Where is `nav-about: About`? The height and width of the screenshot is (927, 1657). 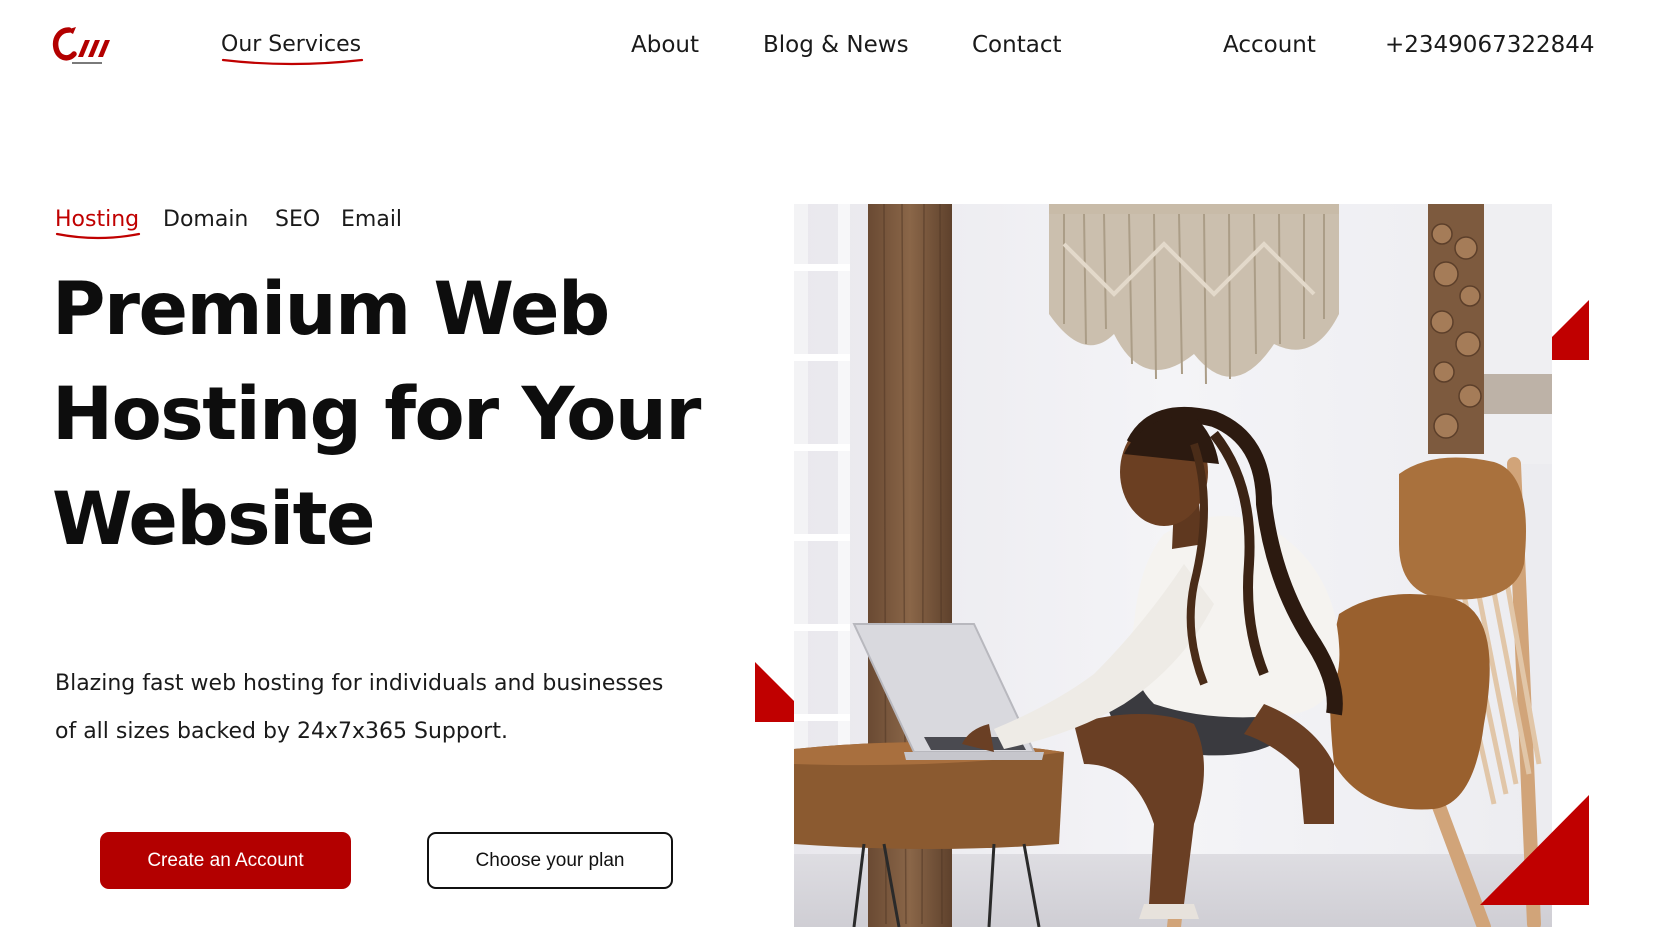
nav-about: About is located at coordinates (665, 45).